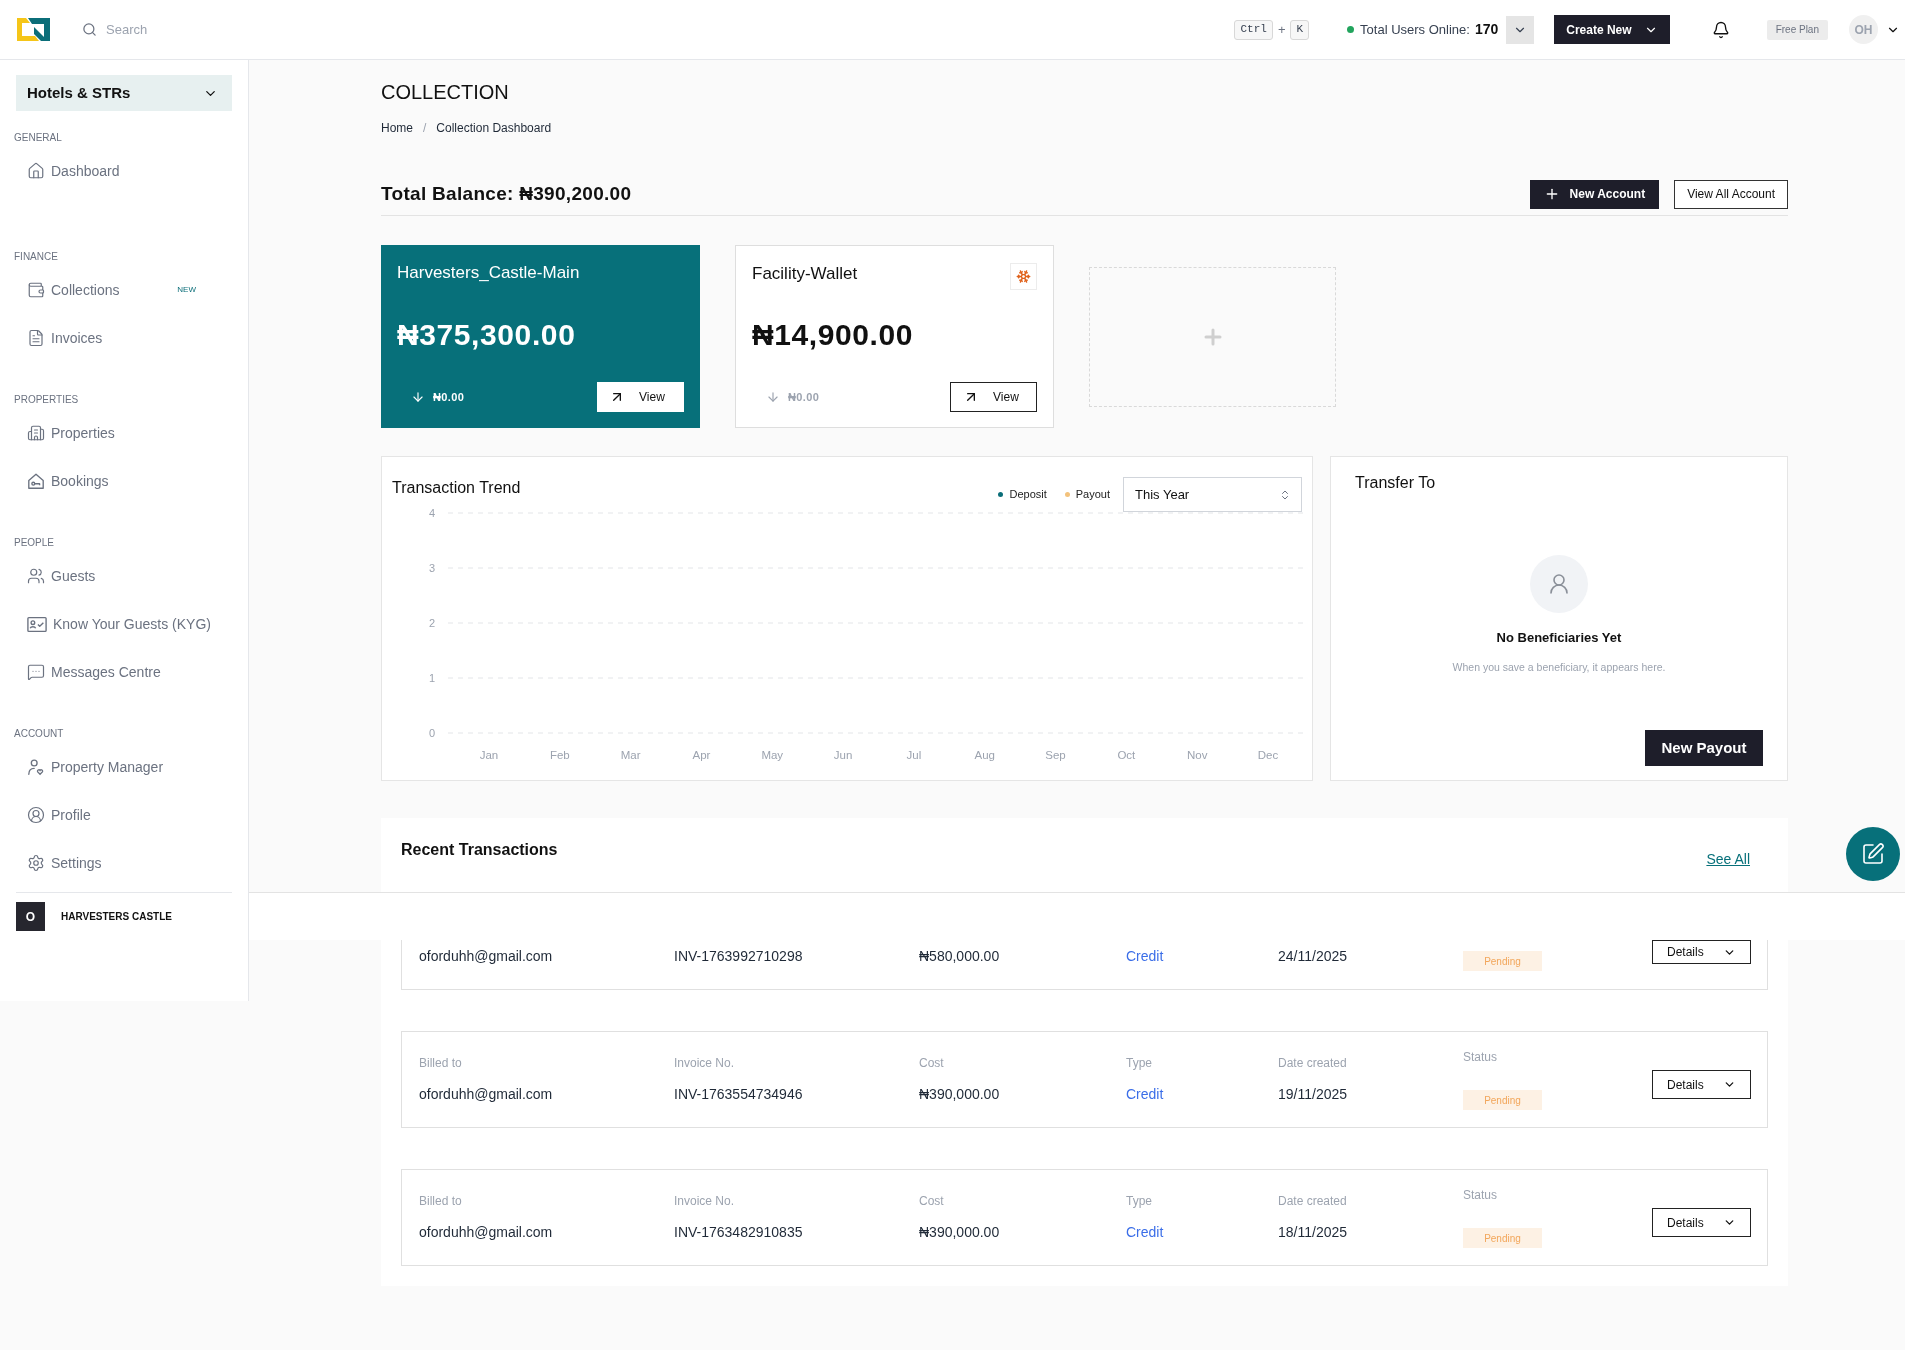 The image size is (1905, 1350). I want to click on field-value: INV-1763992710298, so click(738, 956).